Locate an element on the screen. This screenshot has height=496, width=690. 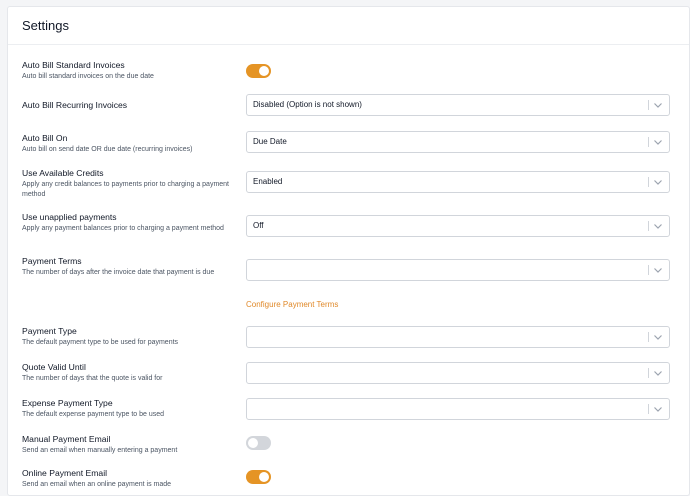
manual-payment-email-toggle is located at coordinates (258, 443).